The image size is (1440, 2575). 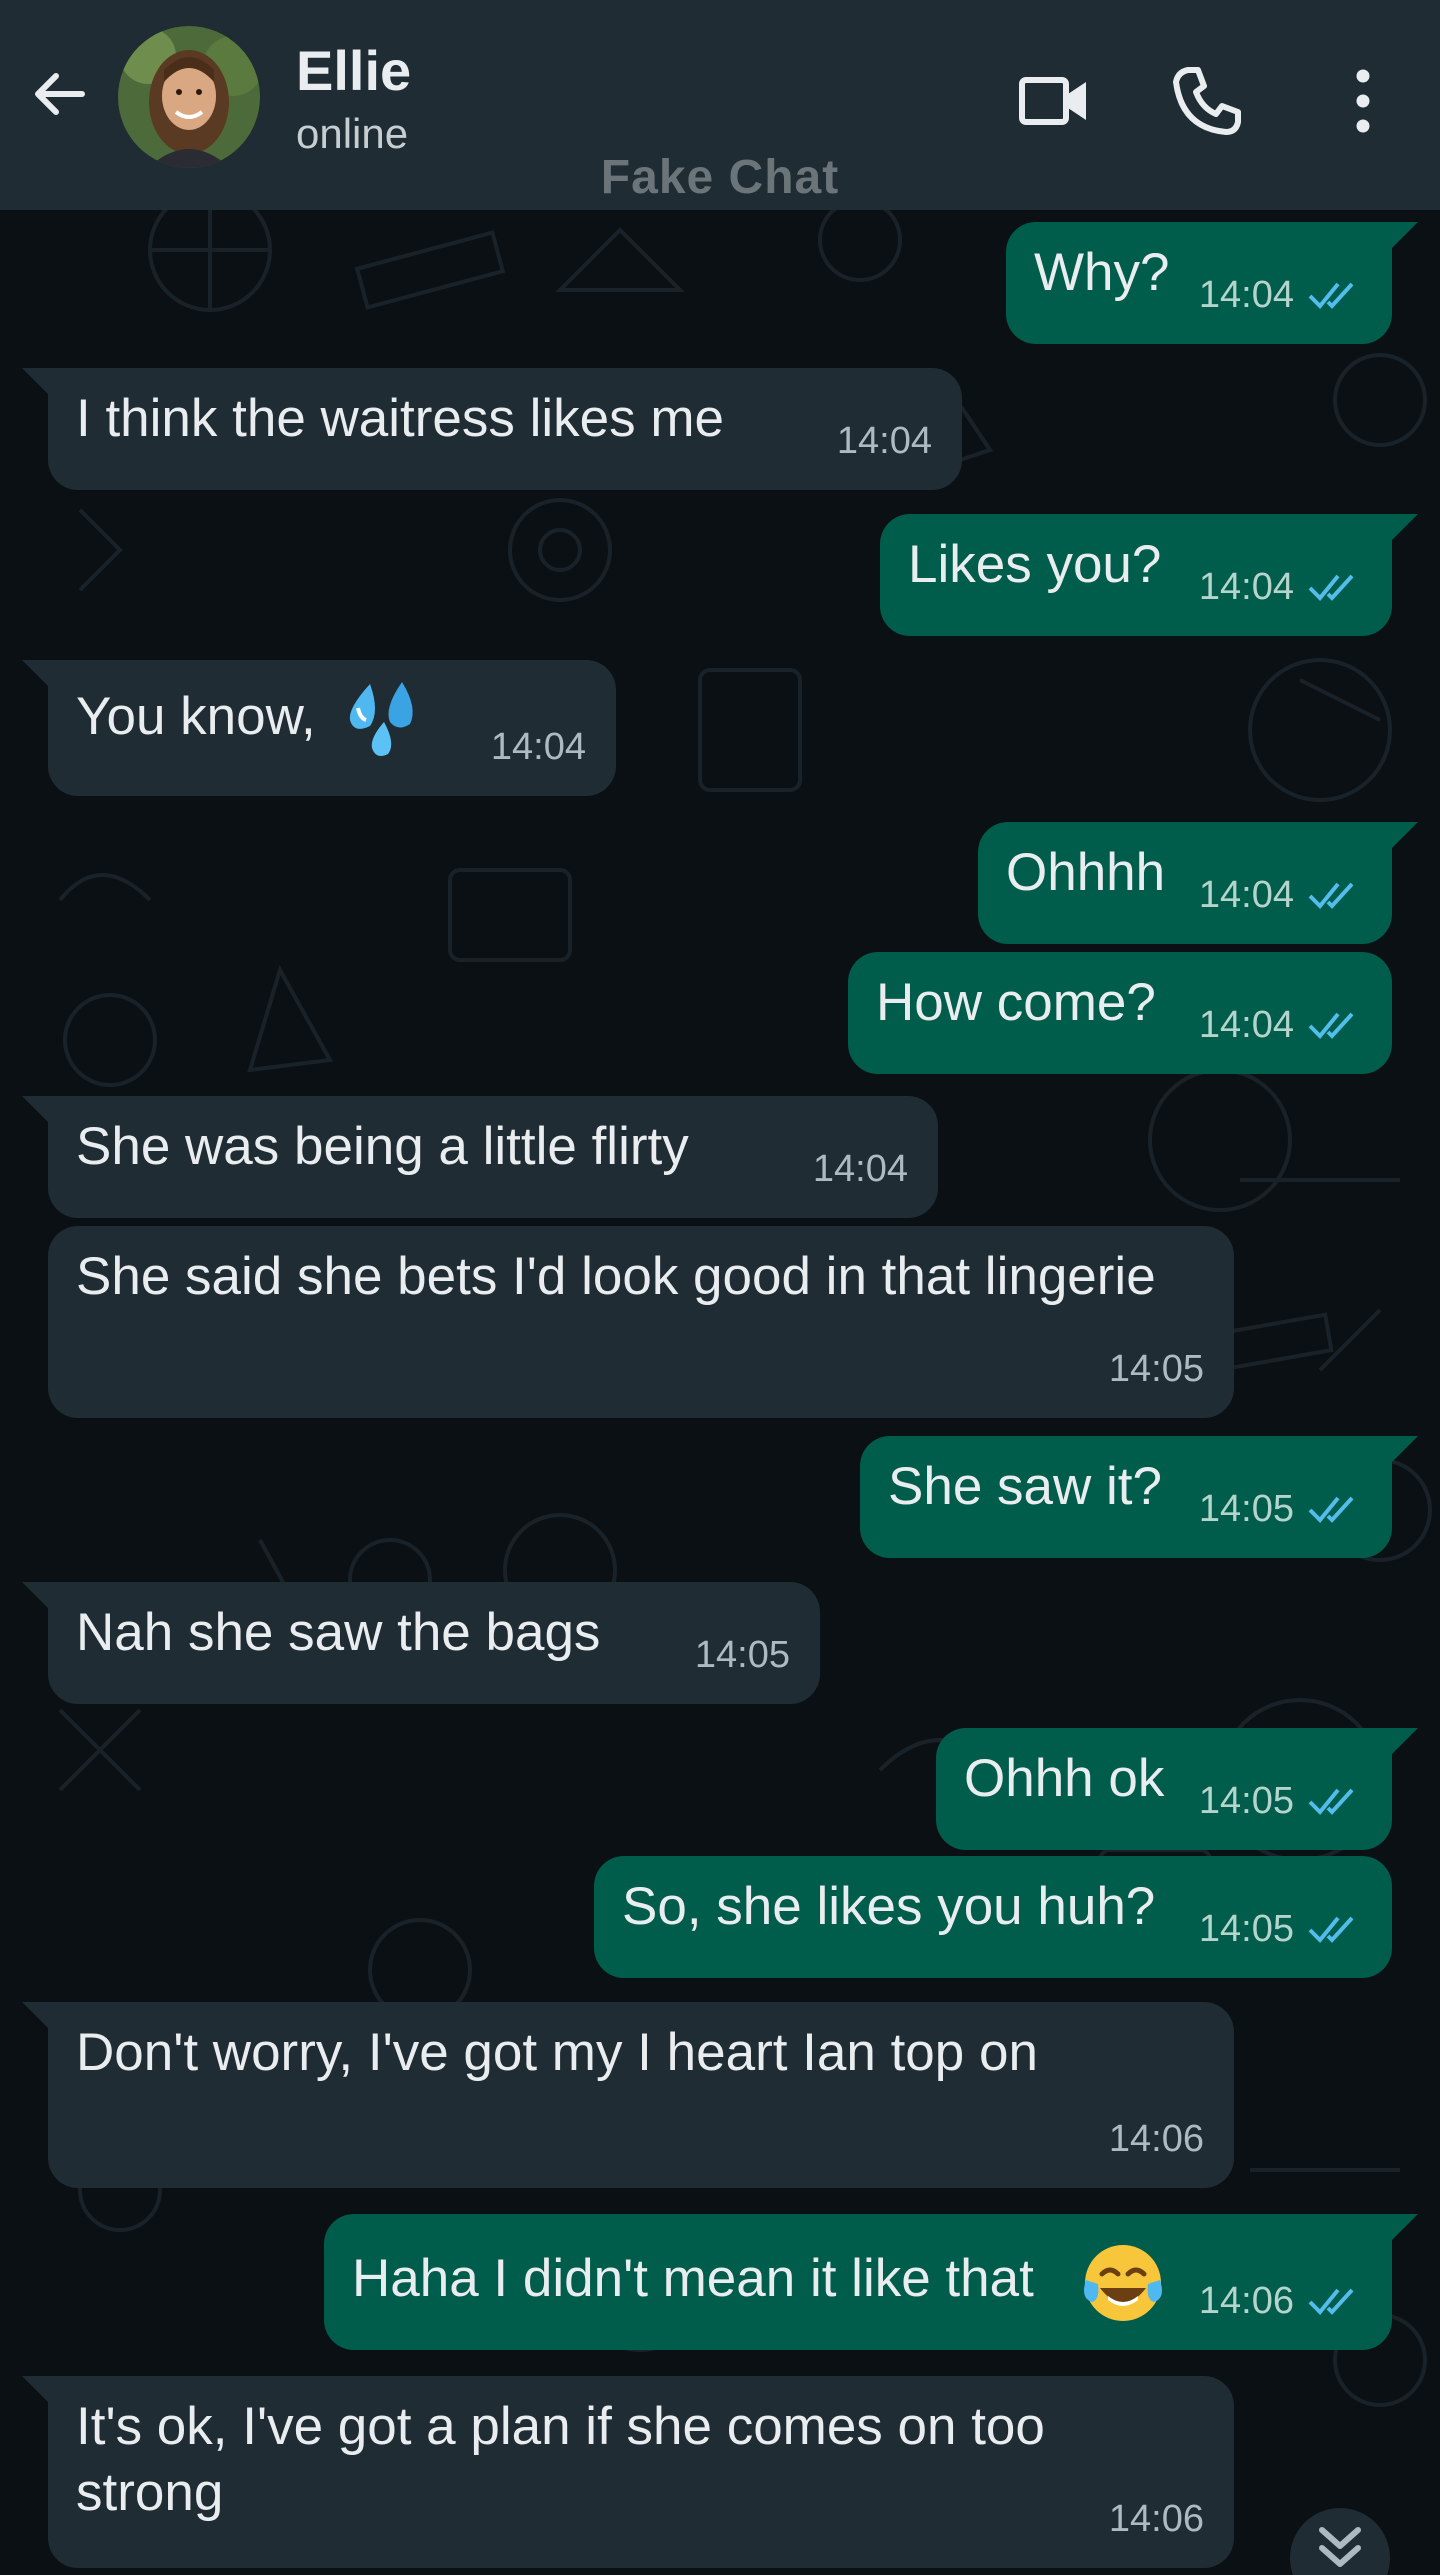 I want to click on tears-of-joy-emoji, so click(x=1123, y=2283).